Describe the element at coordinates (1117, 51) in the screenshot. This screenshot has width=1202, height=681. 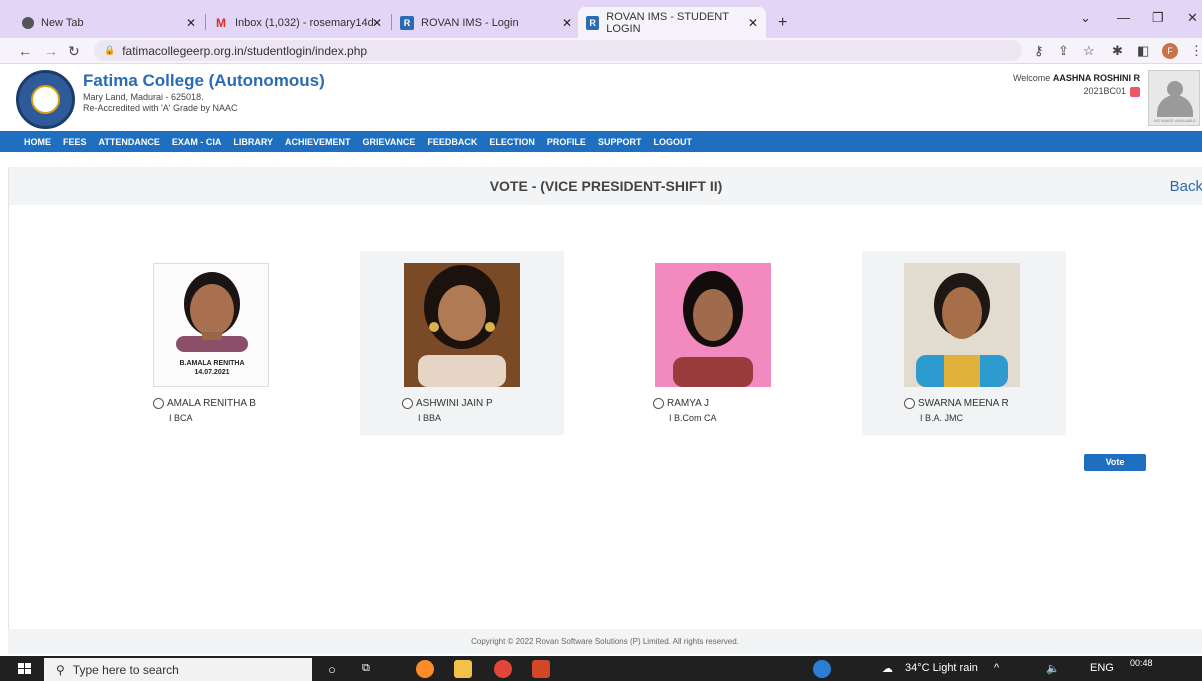
I see `extensions-icon: ✱` at that location.